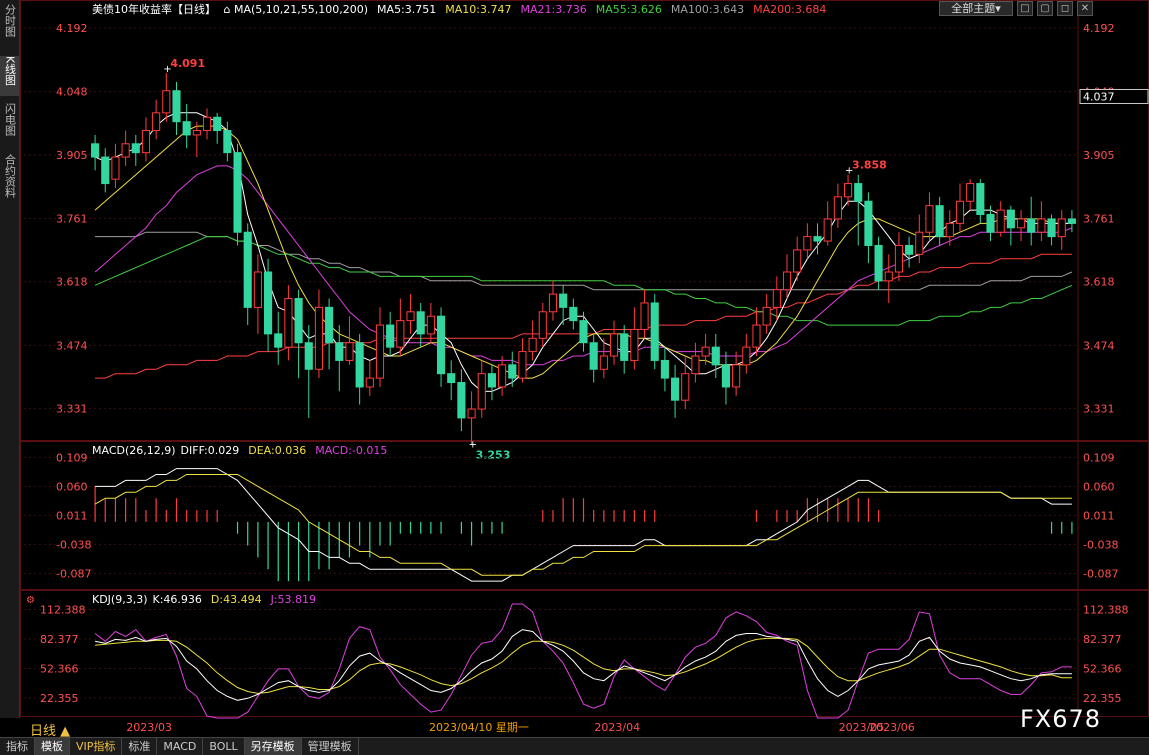 Image resolution: width=1149 pixels, height=755 pixels. What do you see at coordinates (59, 669) in the screenshot?
I see `kdj-ytick-left: 52.366` at bounding box center [59, 669].